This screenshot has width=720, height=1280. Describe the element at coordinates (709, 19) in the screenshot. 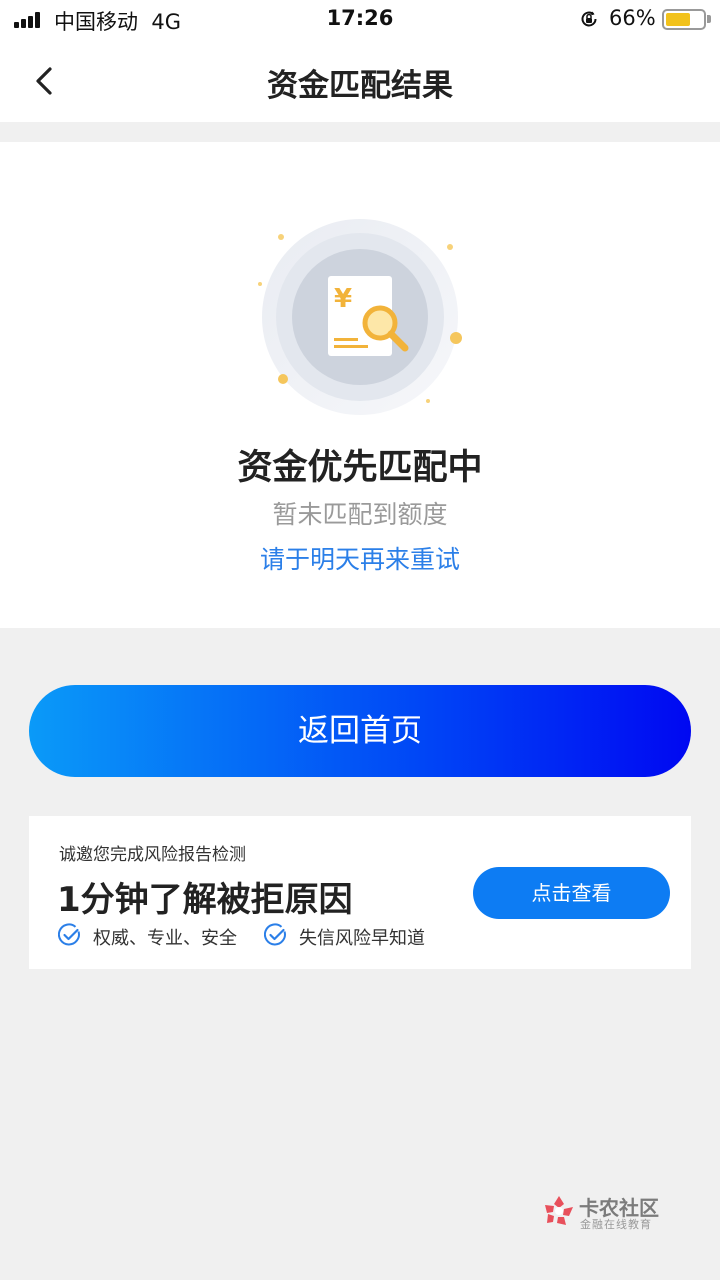

I see `battery-tip` at that location.